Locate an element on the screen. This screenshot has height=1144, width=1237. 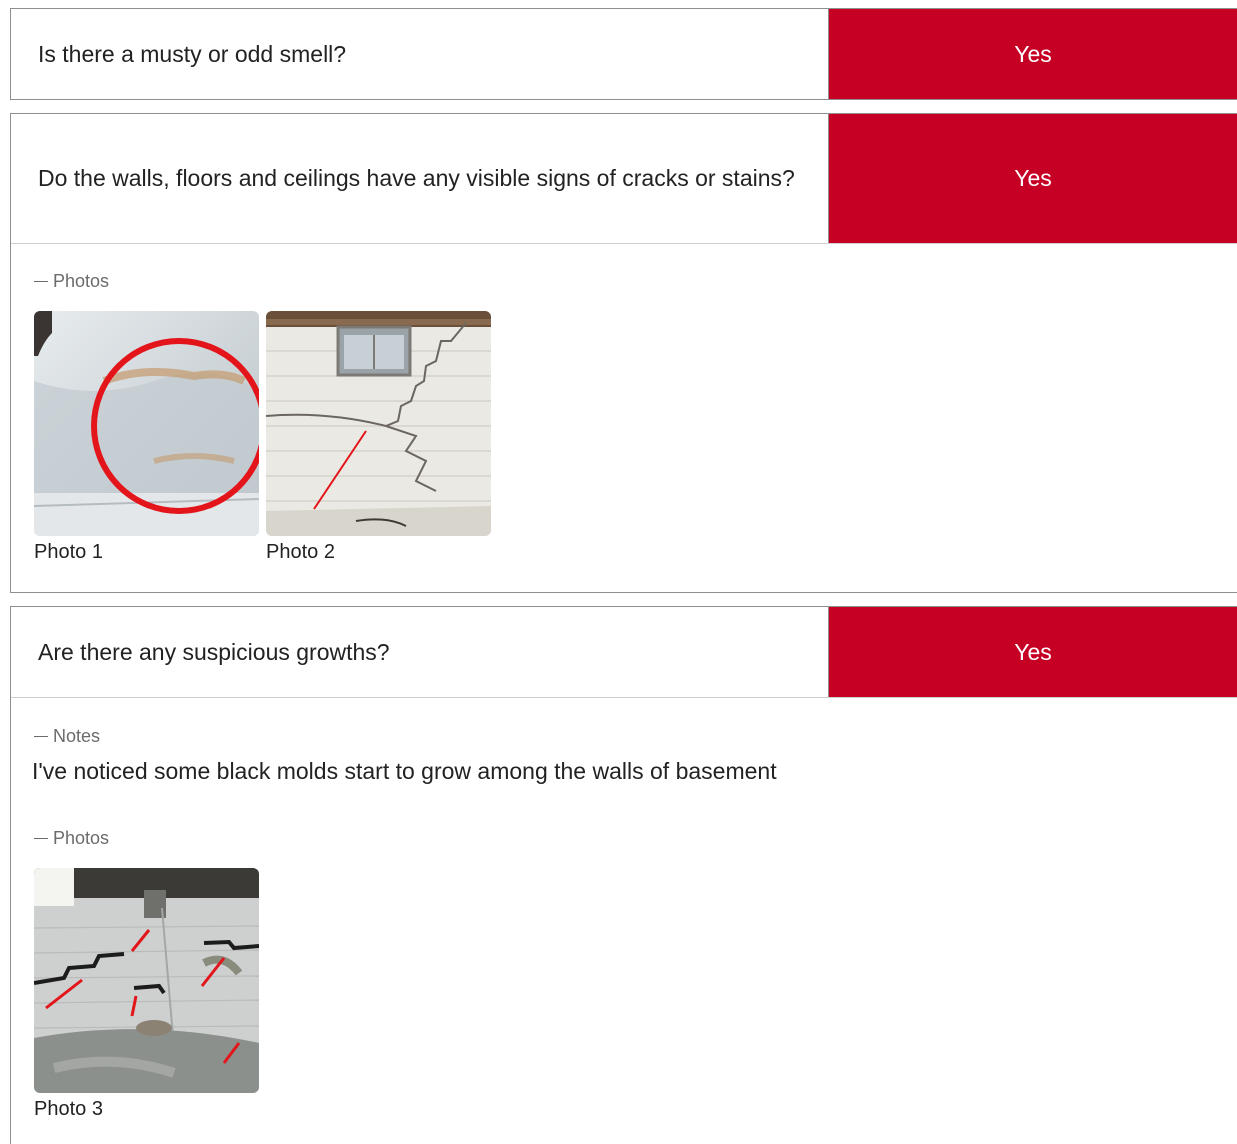
photo-gallery: Photo 3 is located at coordinates (146, 994).